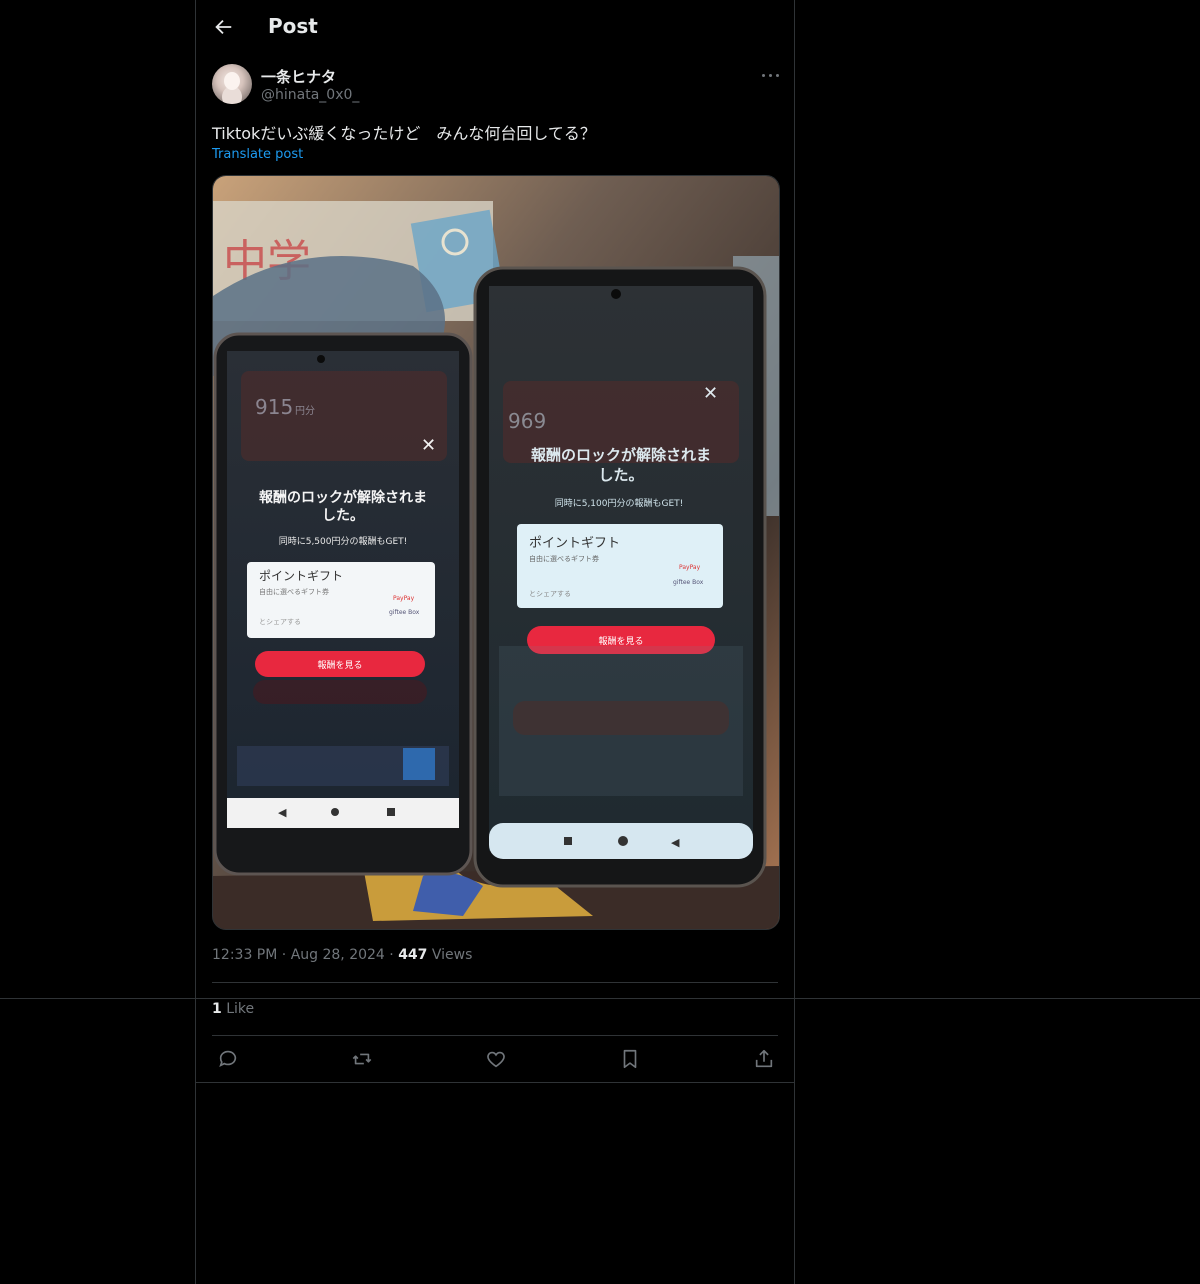 Image resolution: width=1200 pixels, height=1284 pixels. I want to click on more-button, so click(771, 75).